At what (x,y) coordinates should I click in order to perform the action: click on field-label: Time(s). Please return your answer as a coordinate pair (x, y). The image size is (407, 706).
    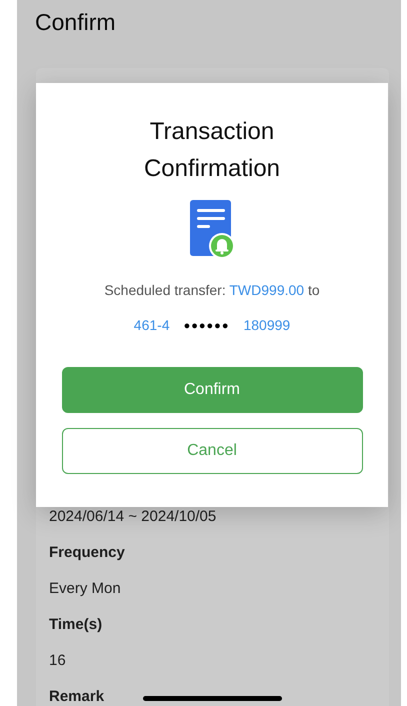
    Looking at the image, I should click on (75, 625).